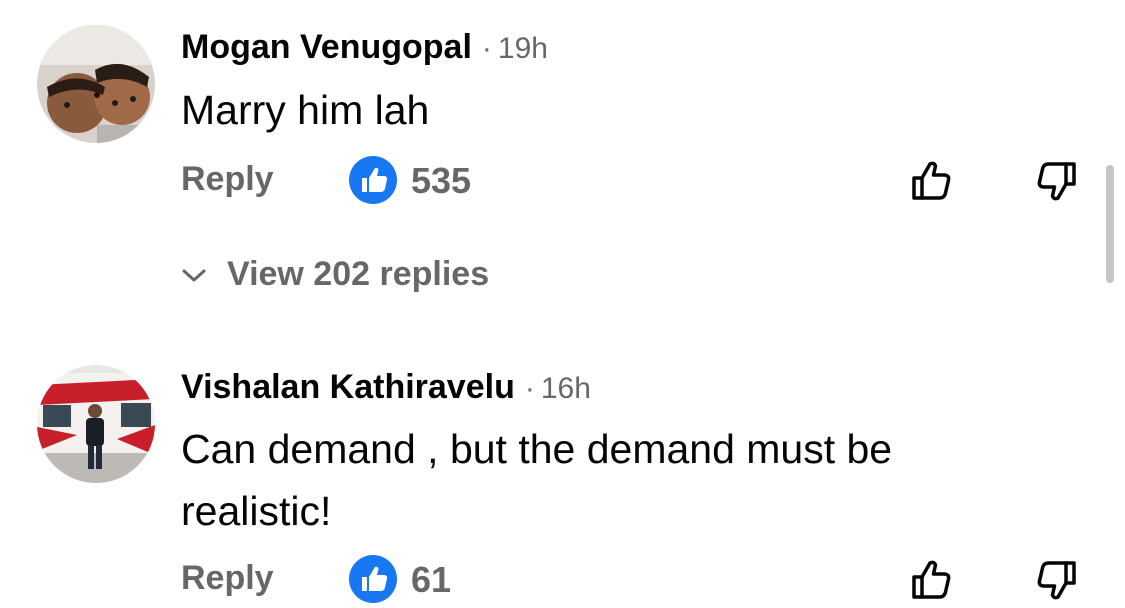 This screenshot has width=1125, height=608. I want to click on like-count: 61, so click(431, 580).